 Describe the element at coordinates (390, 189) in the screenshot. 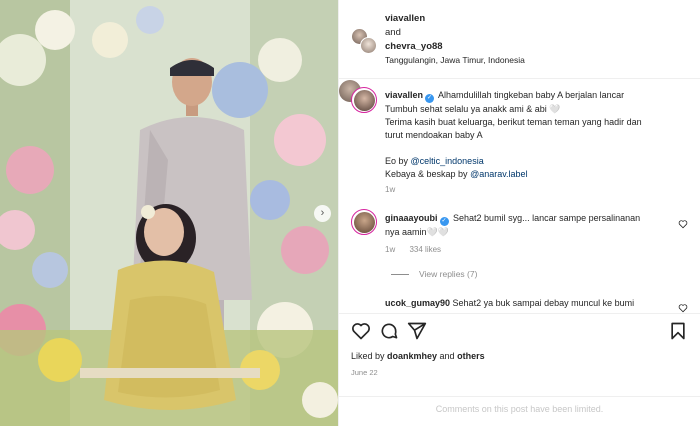

I see `caption-timestamp: 1w` at that location.